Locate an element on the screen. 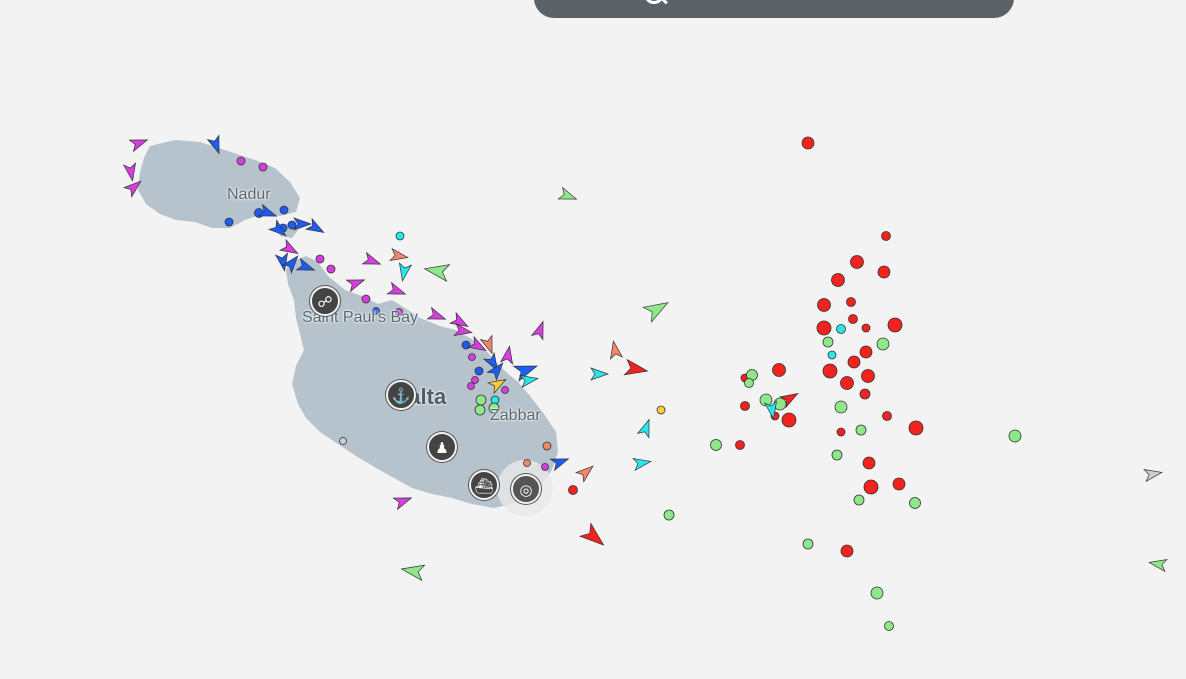 Image resolution: width=1186 pixels, height=679 pixels. place-label-nadur: Nadur is located at coordinates (249, 194).